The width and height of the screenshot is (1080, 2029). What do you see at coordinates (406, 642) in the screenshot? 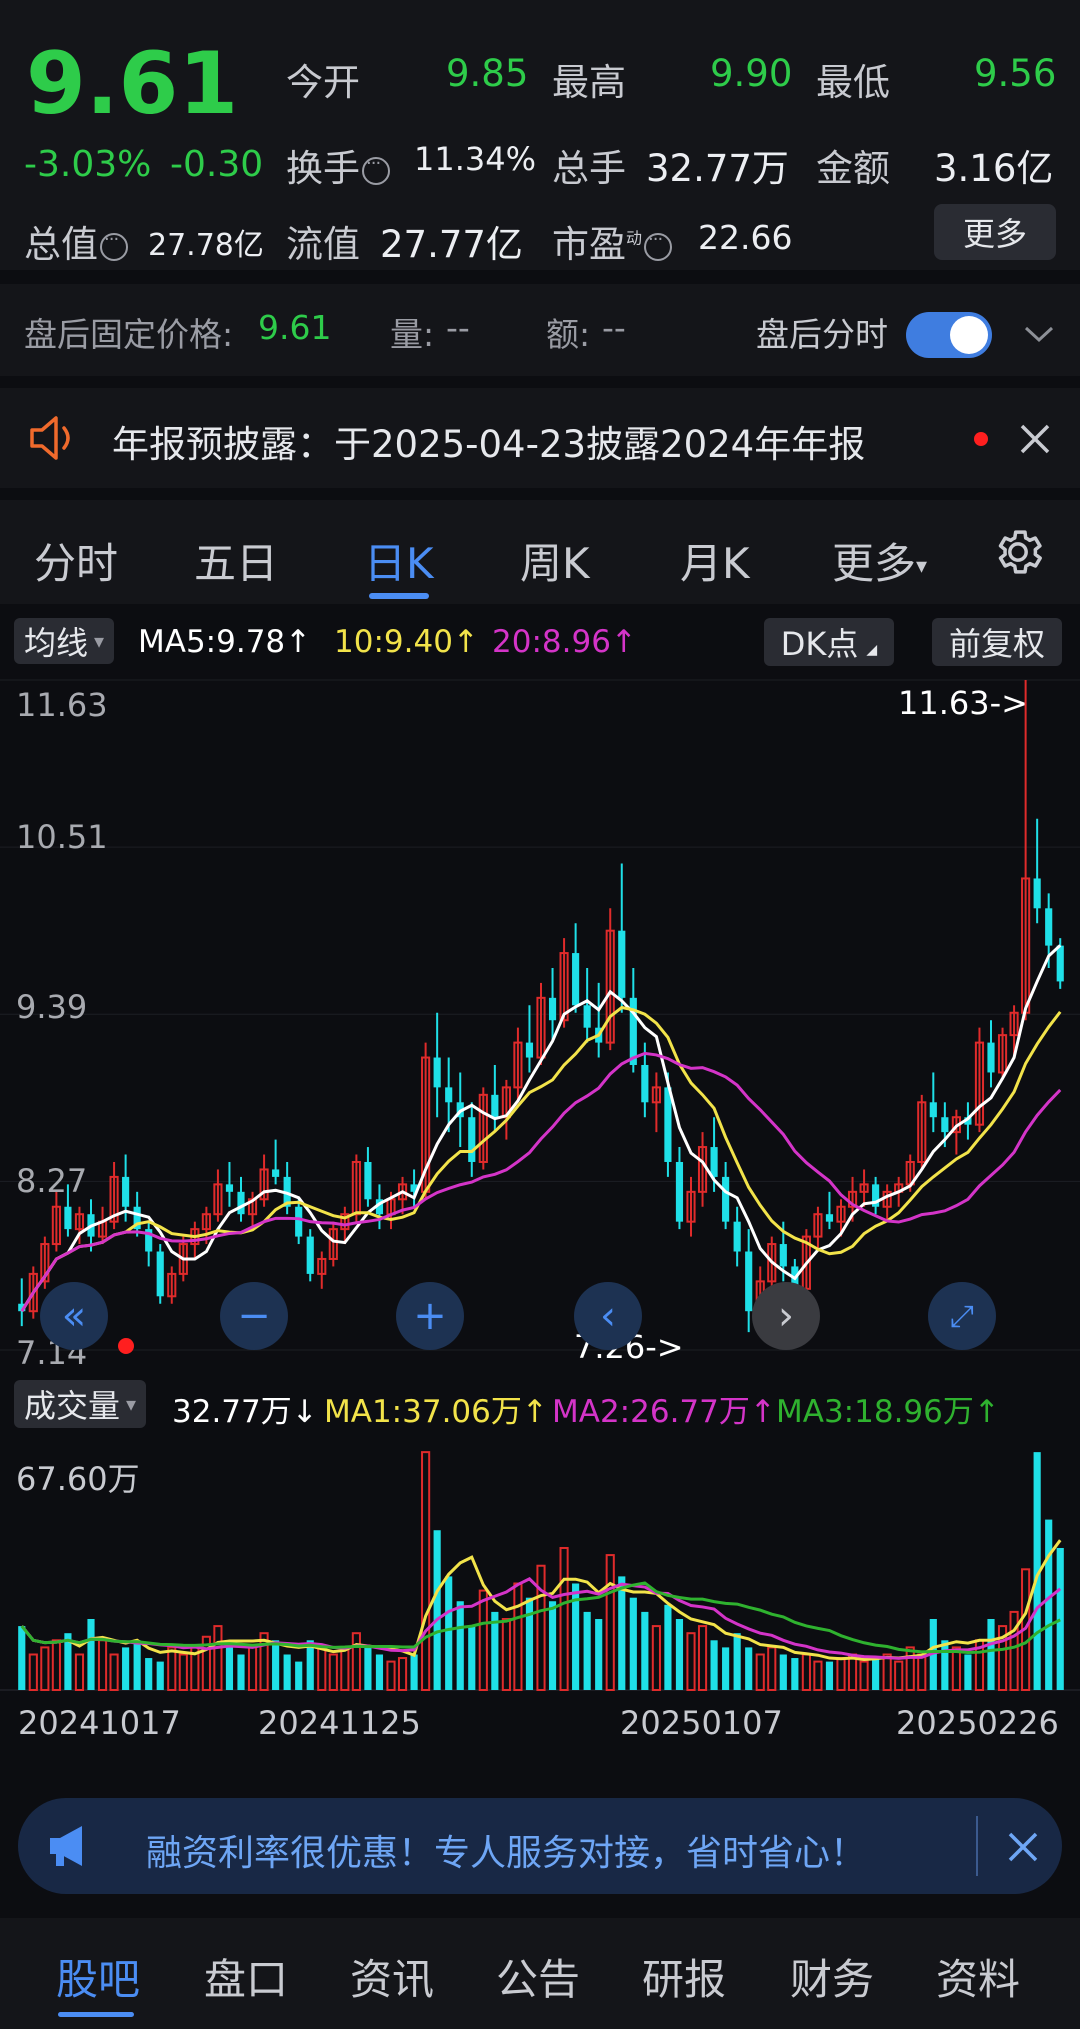
I see `ma10-value: 10:9.40↑` at bounding box center [406, 642].